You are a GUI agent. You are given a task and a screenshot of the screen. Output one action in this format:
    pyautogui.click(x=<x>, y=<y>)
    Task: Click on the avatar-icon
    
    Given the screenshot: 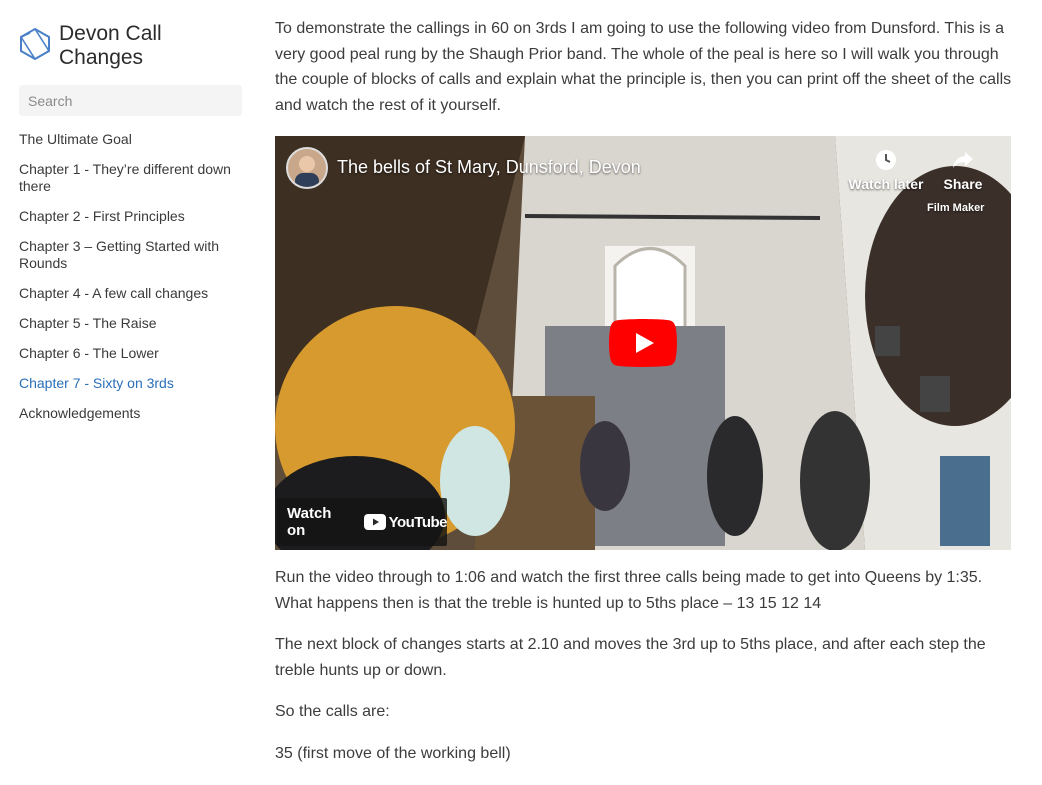 What is the action you would take?
    pyautogui.click(x=307, y=171)
    